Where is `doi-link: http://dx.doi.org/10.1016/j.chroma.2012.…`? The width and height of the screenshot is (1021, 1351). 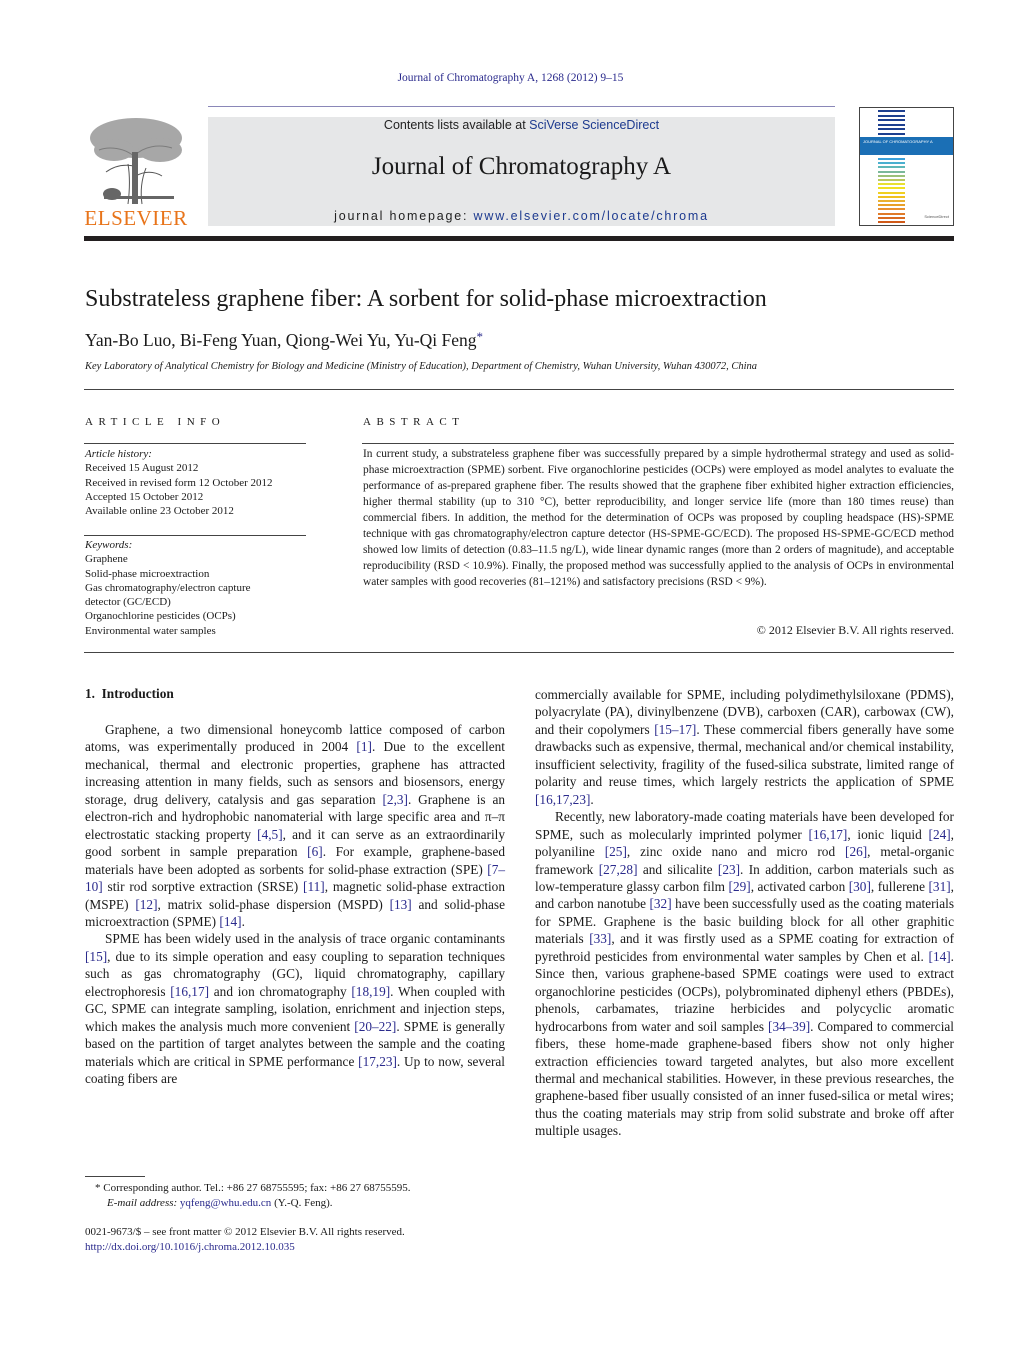 doi-link: http://dx.doi.org/10.1016/j.chroma.2012.… is located at coordinates (190, 1247).